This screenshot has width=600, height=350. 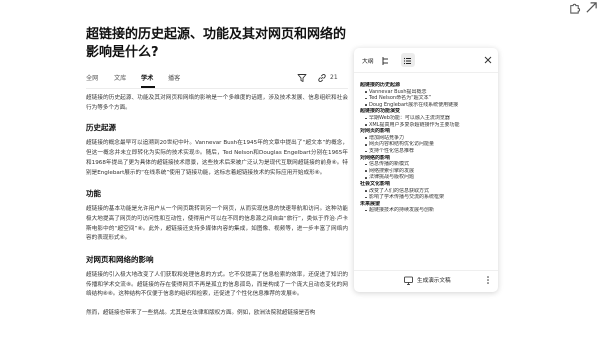 What do you see at coordinates (427, 164) in the screenshot?
I see `outline-item: 信息传播的新模式` at bounding box center [427, 164].